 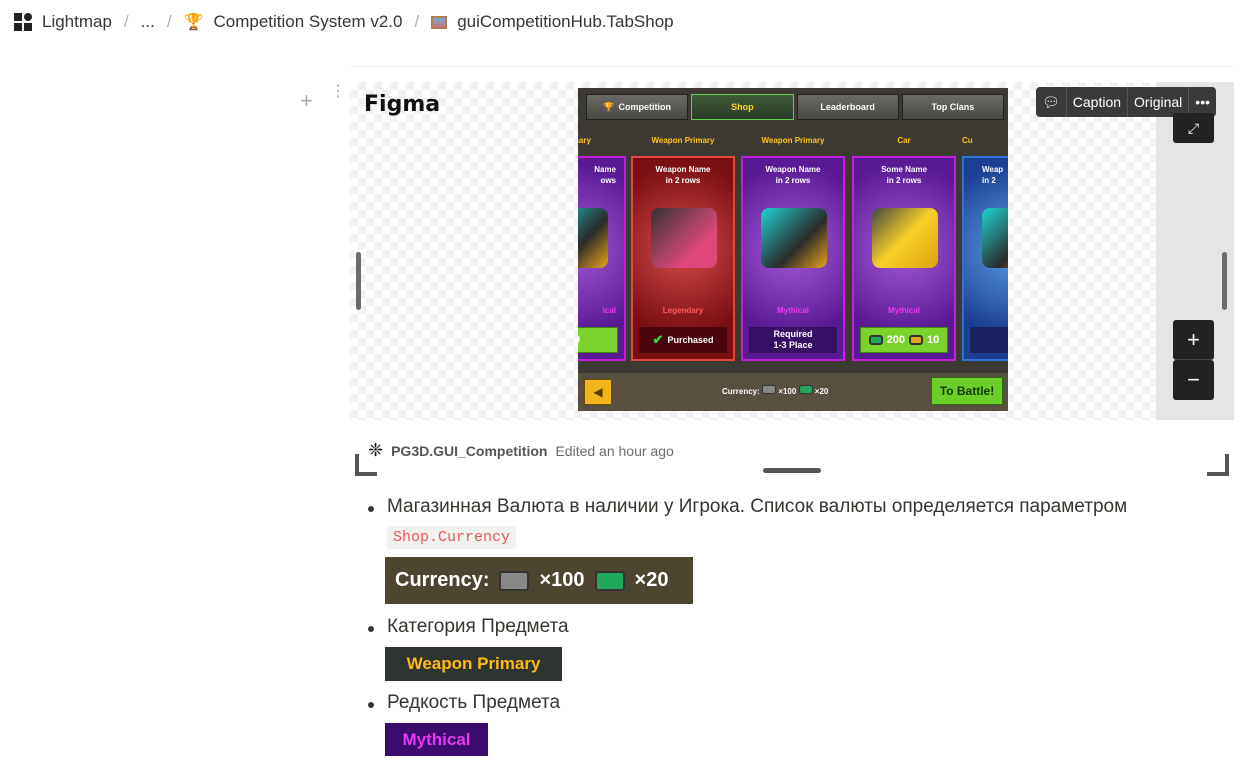 What do you see at coordinates (539, 580) in the screenshot?
I see `currency-image: Currency: ×100 ×20` at bounding box center [539, 580].